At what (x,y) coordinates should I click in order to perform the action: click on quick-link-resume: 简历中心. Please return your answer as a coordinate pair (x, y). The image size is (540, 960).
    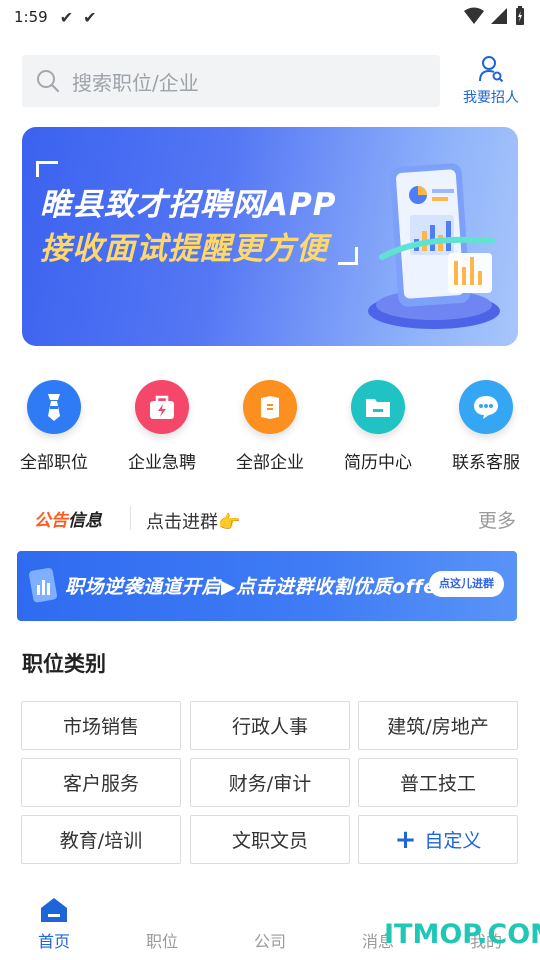
    Looking at the image, I should click on (378, 426).